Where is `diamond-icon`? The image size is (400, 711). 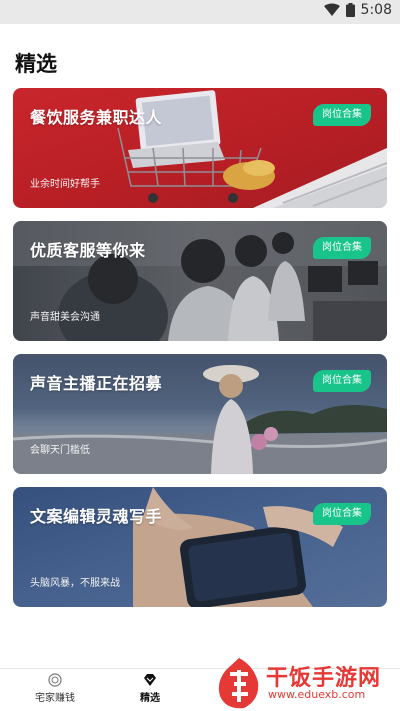 diamond-icon is located at coordinates (150, 680).